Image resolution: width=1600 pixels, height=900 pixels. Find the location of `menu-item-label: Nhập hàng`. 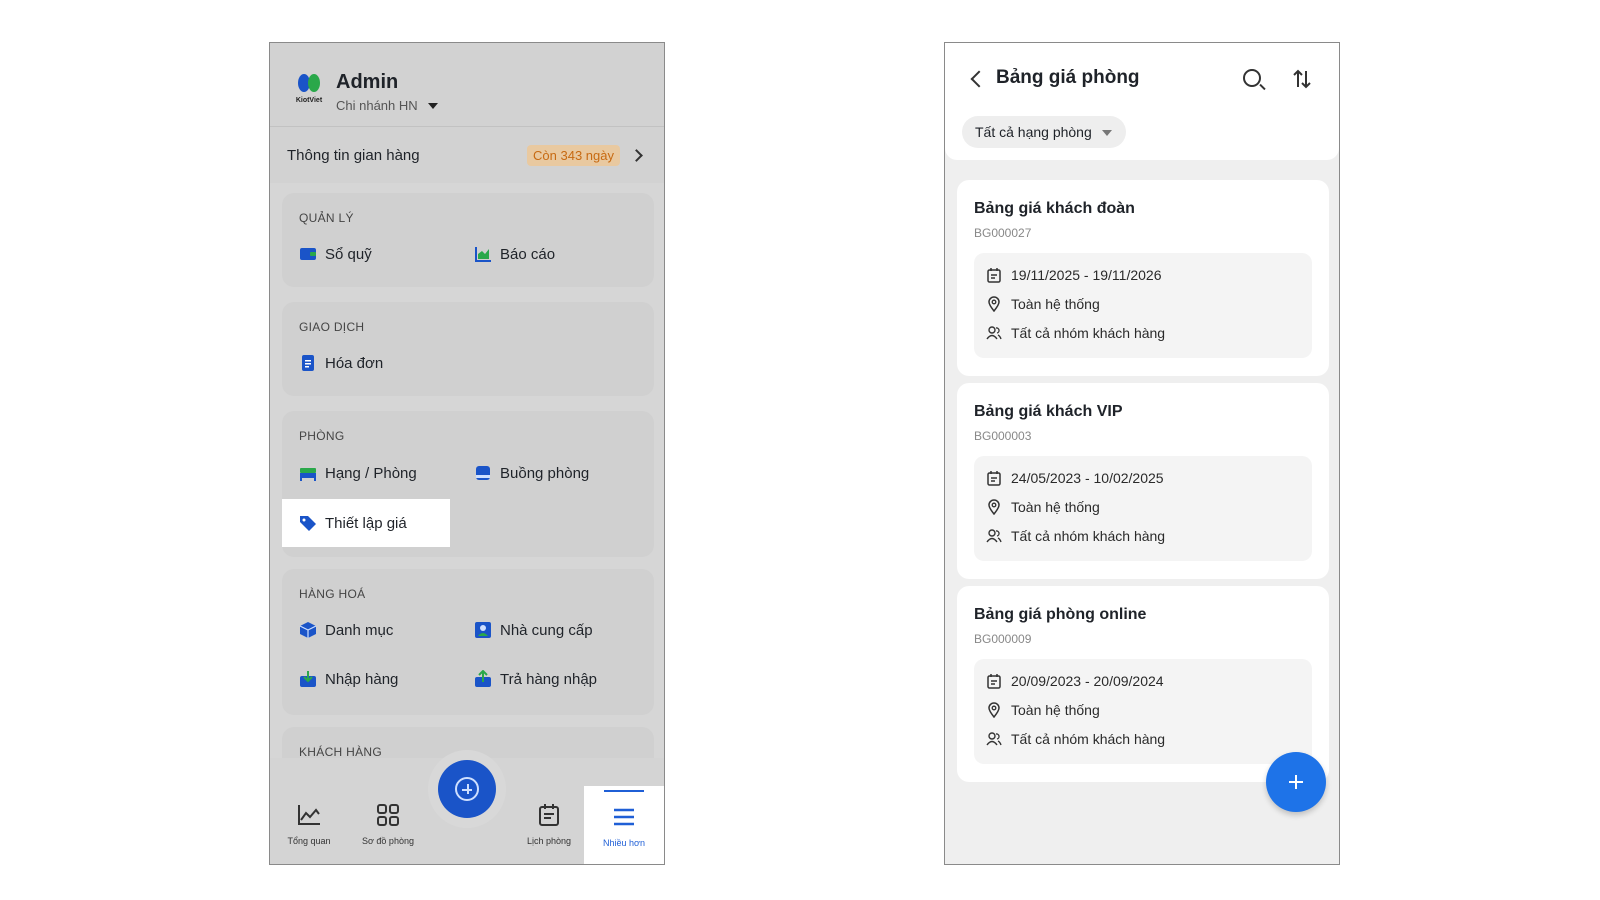

menu-item-label: Nhập hàng is located at coordinates (362, 679).